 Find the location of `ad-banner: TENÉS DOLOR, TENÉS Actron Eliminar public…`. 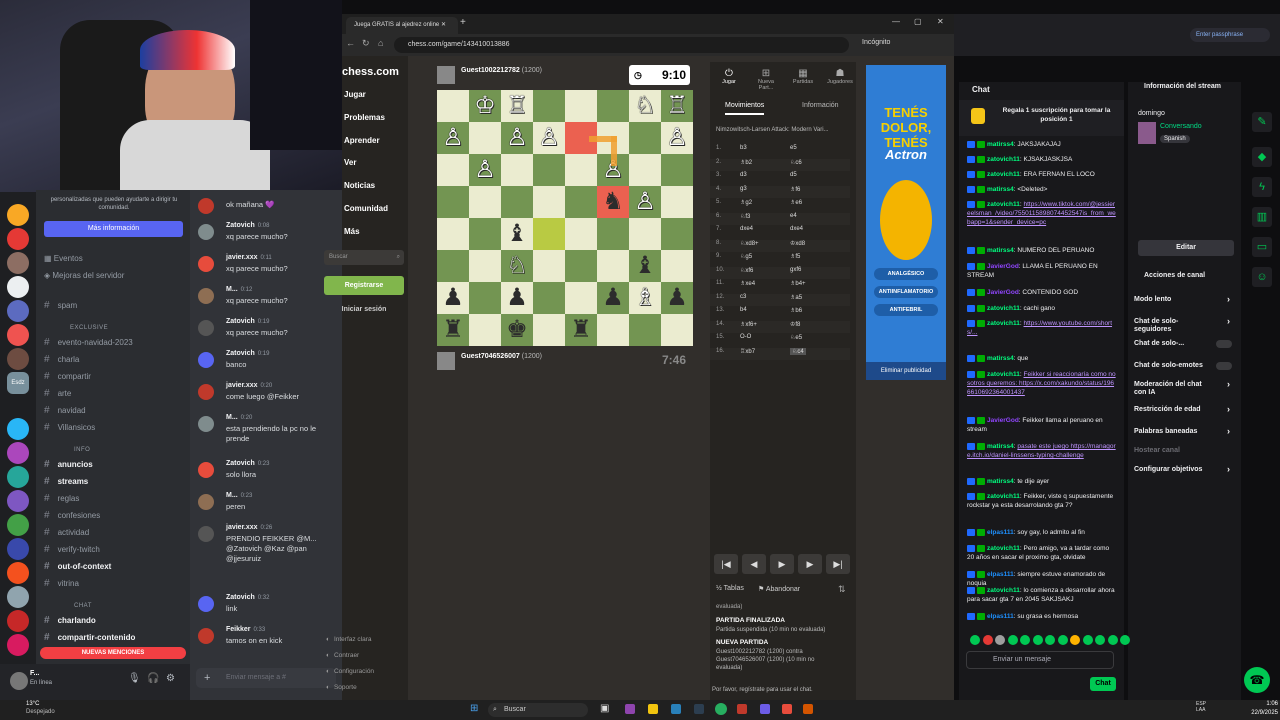

ad-banner: TENÉS DOLOR, TENÉS Actron Eliminar public… is located at coordinates (906, 222).